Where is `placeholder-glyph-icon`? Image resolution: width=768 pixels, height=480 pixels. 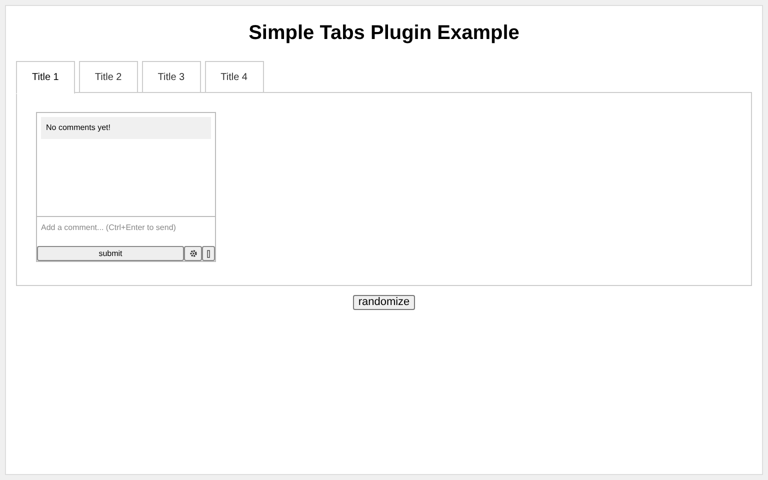
placeholder-glyph-icon is located at coordinates (208, 254).